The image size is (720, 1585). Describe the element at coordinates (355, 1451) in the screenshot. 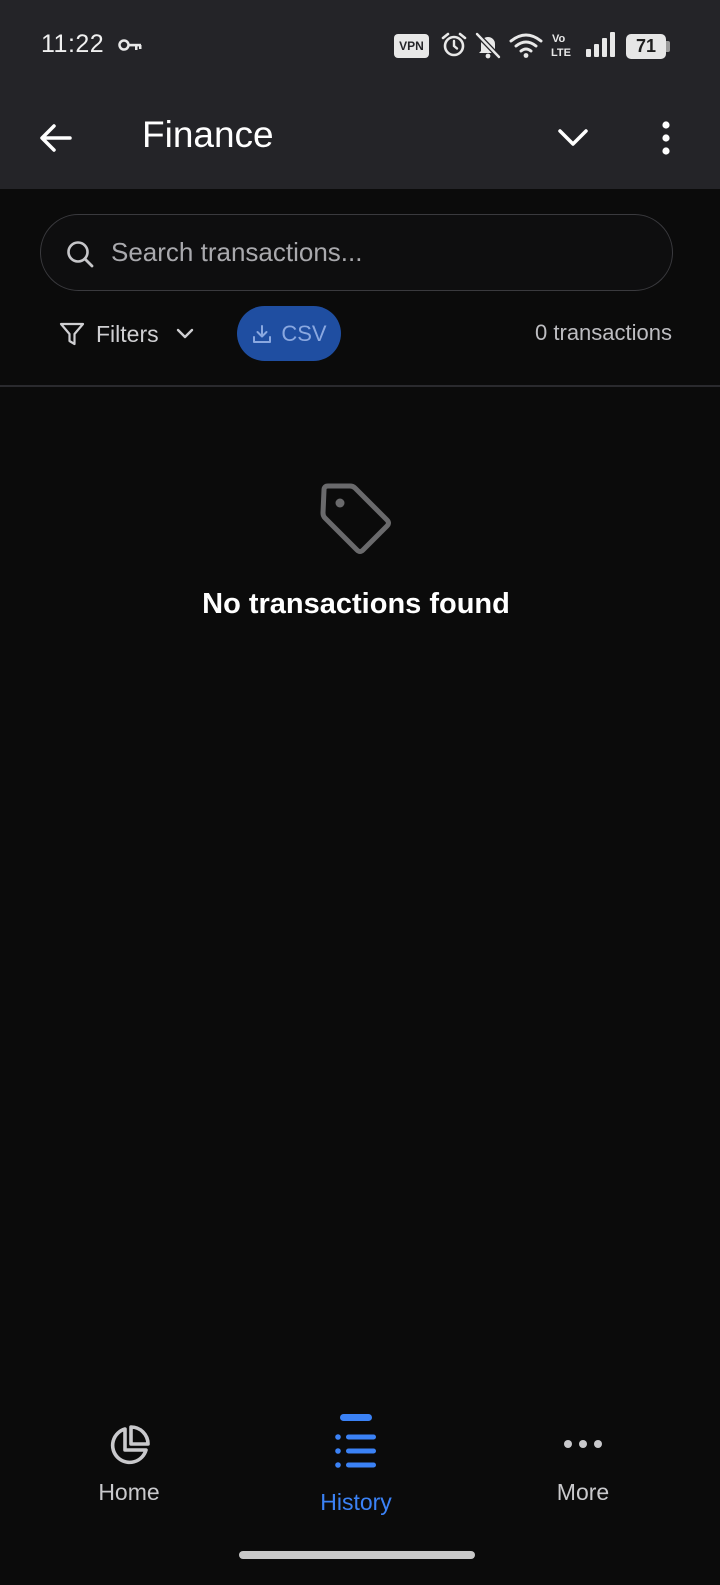

I see `list-icon` at that location.